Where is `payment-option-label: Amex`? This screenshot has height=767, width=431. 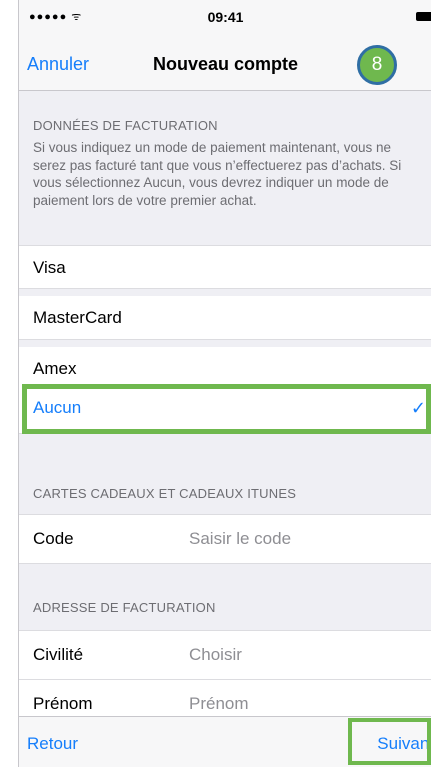
payment-option-label: Amex is located at coordinates (55, 368).